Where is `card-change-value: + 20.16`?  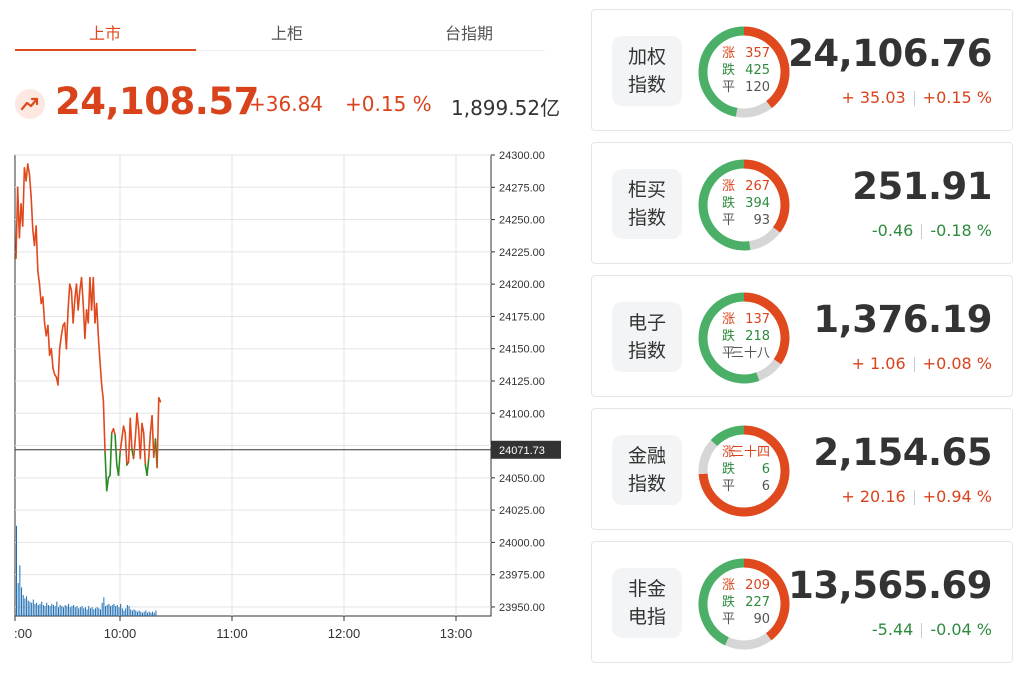
card-change-value: + 20.16 is located at coordinates (873, 496).